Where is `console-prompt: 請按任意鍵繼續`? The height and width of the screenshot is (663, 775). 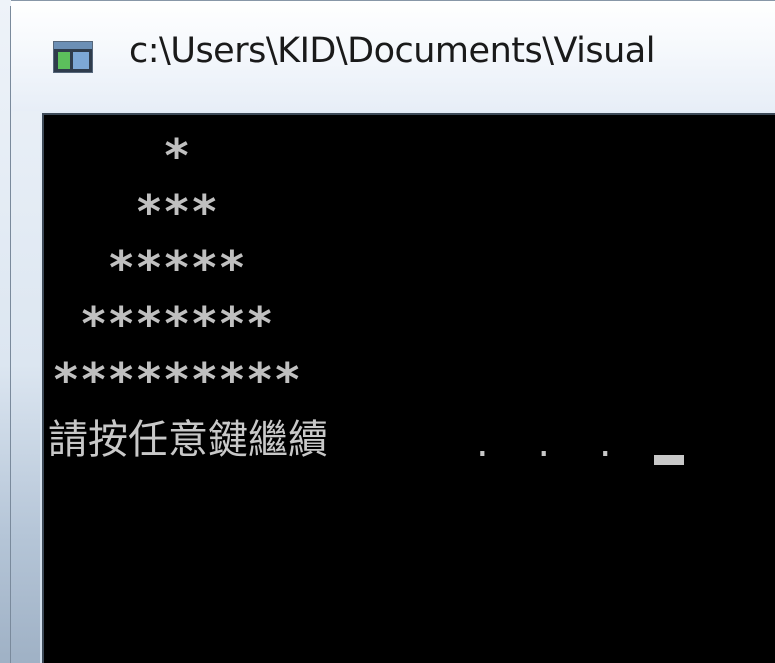
console-prompt: 請按任意鍵繼續 is located at coordinates (188, 440).